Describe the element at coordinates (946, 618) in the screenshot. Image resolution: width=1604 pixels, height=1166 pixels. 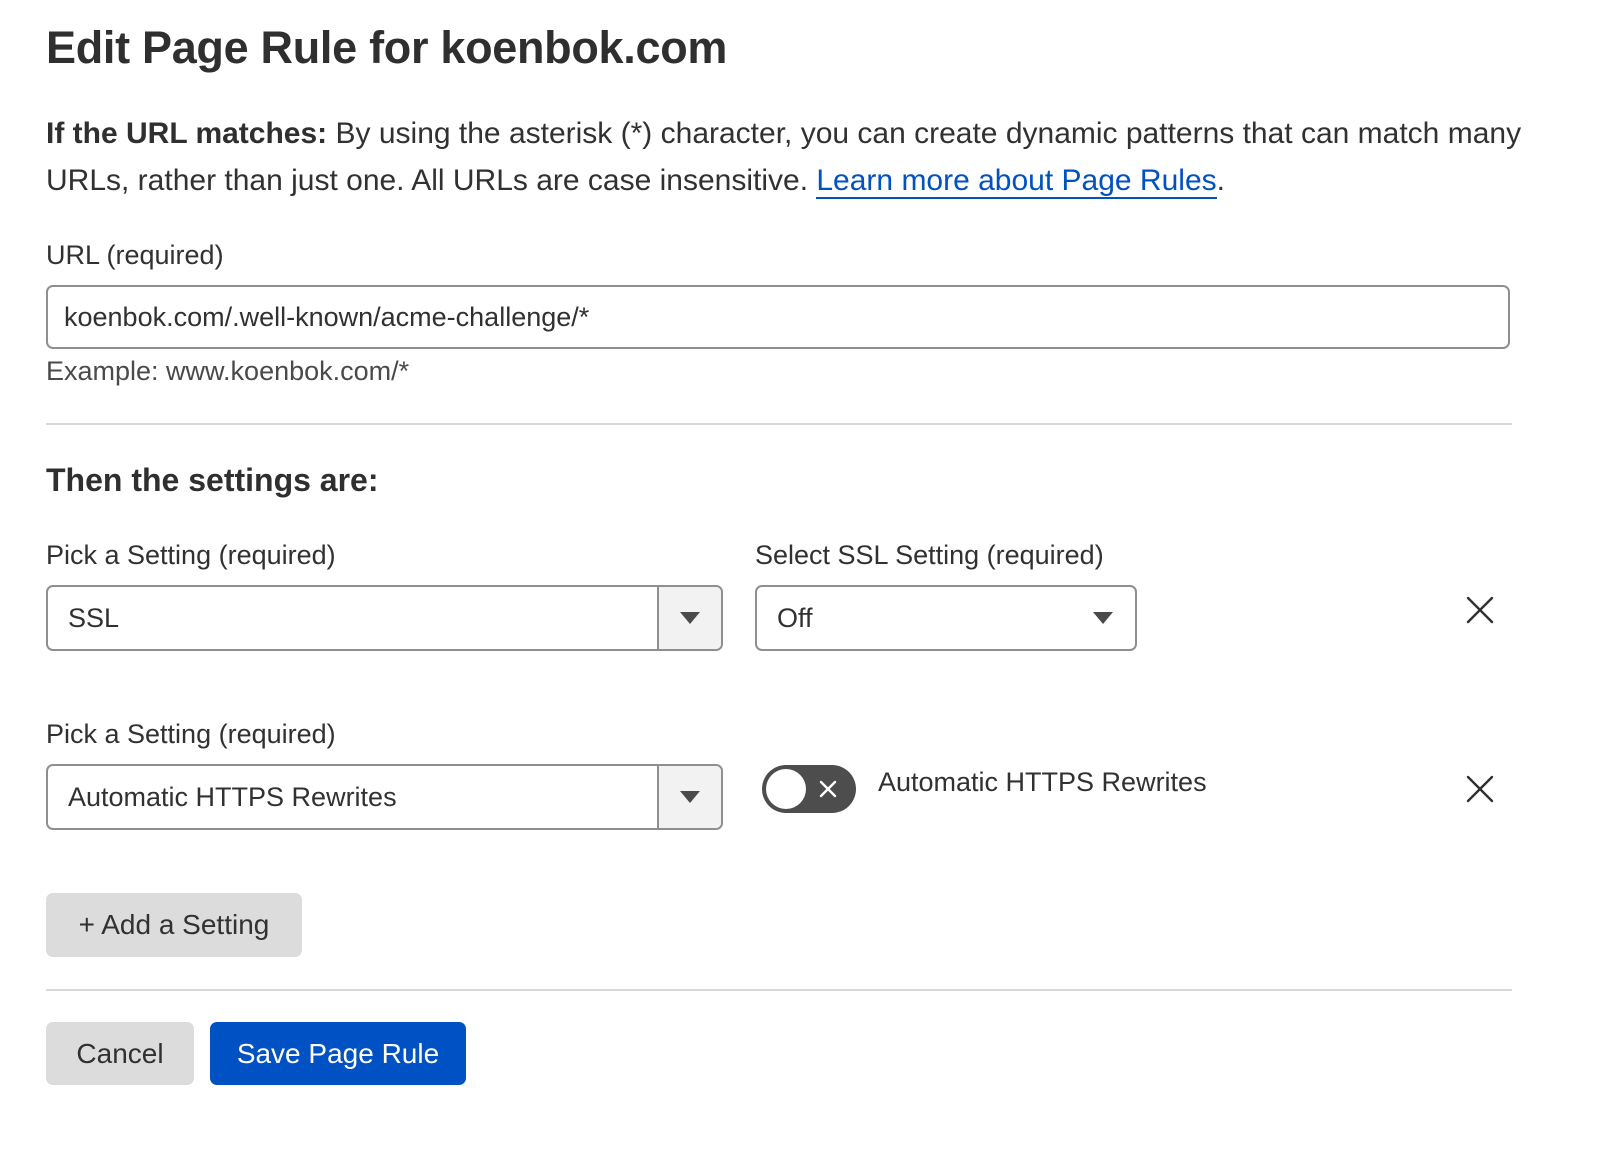
I see `ssl-setting-select: Off` at that location.